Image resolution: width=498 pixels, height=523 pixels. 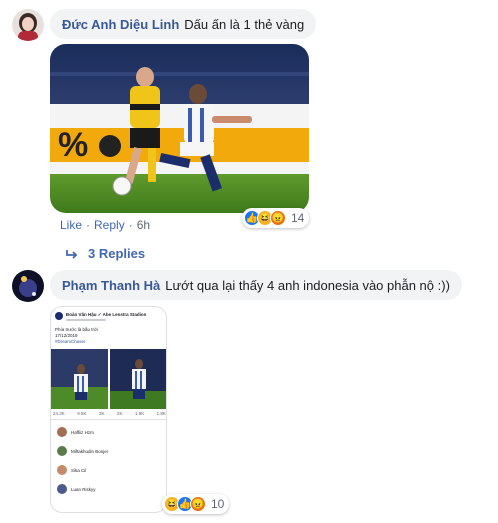 What do you see at coordinates (76, 329) in the screenshot?
I see `ss-post-text: Phía trước là bầu trời` at bounding box center [76, 329].